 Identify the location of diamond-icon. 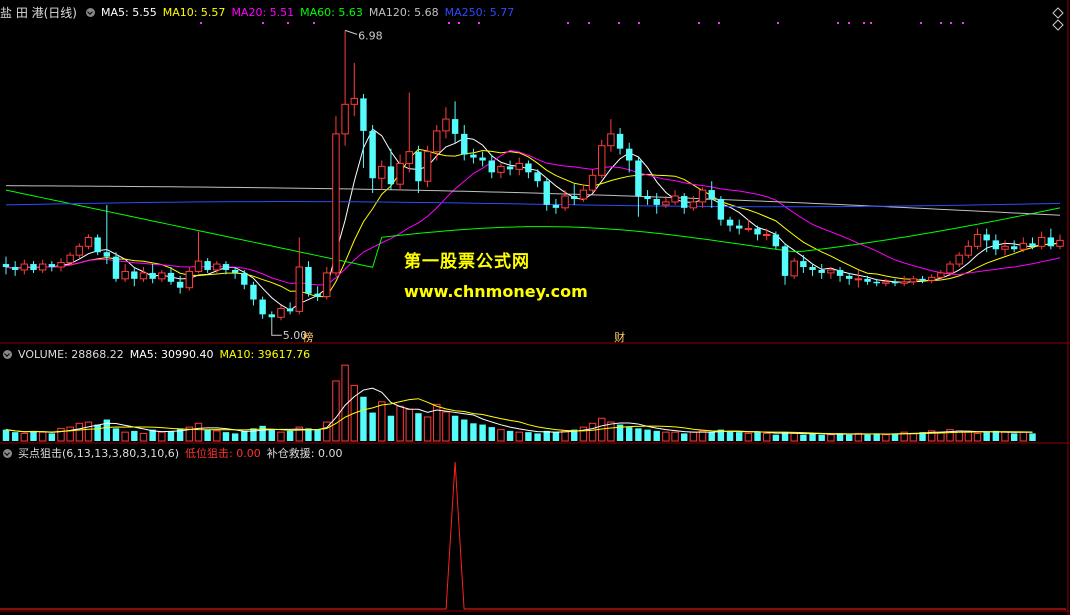
(1058, 25).